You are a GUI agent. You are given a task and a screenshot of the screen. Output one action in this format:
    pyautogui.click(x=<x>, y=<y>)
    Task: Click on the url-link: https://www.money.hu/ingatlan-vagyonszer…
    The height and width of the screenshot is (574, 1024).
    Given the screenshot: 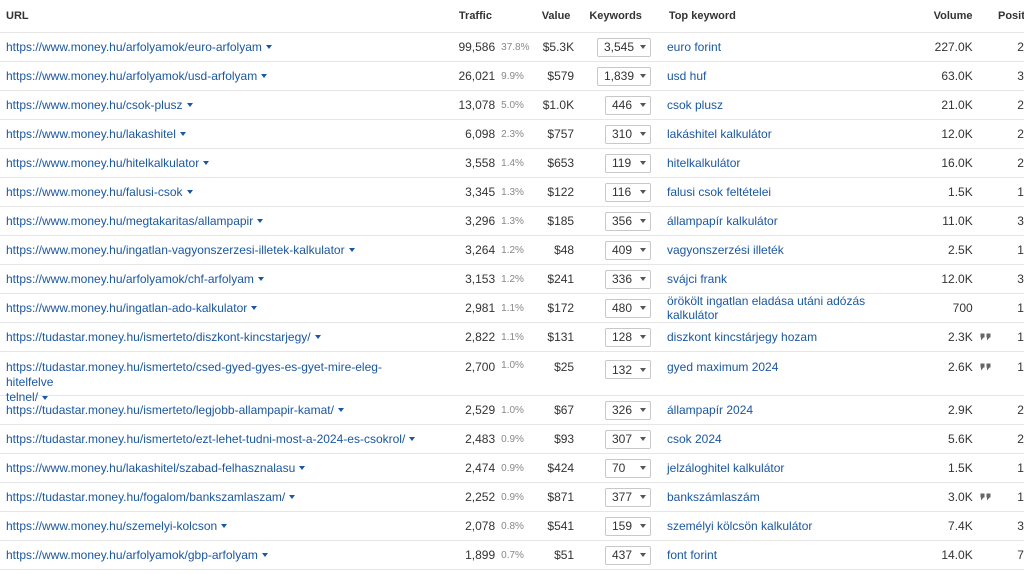 What is the action you would take?
    pyautogui.click(x=175, y=250)
    